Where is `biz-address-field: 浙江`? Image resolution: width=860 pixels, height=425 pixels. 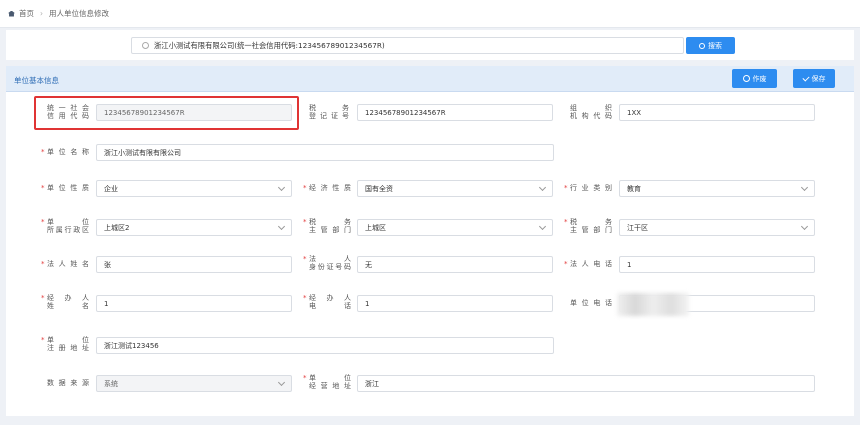 biz-address-field: 浙江 is located at coordinates (586, 383).